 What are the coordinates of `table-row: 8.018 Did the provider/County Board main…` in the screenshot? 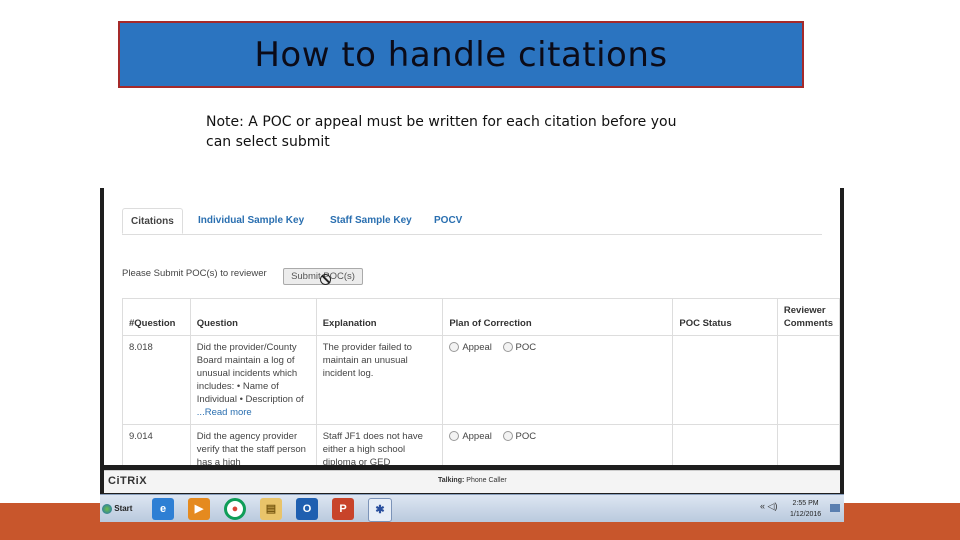 It's located at (481, 380).